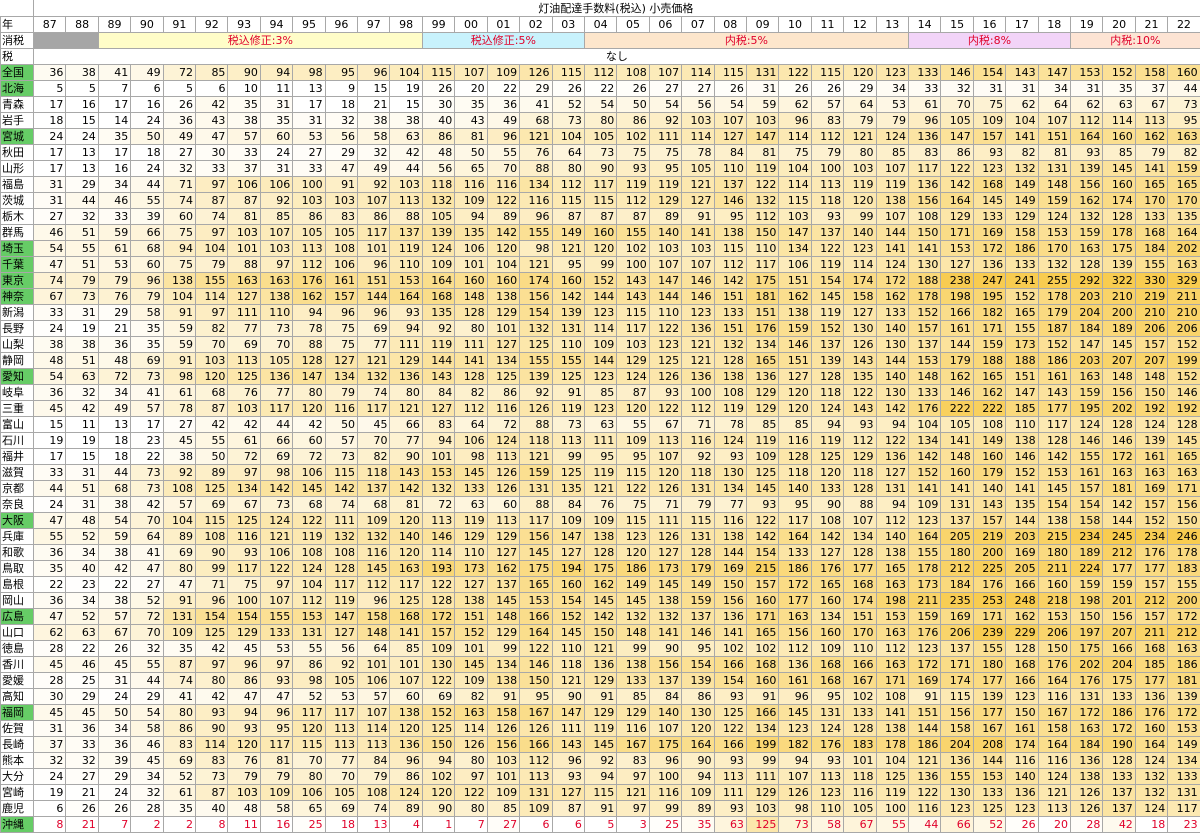 The width and height of the screenshot is (1200, 833). Describe the element at coordinates (341, 649) in the screenshot. I see `value-cell: 56` at that location.